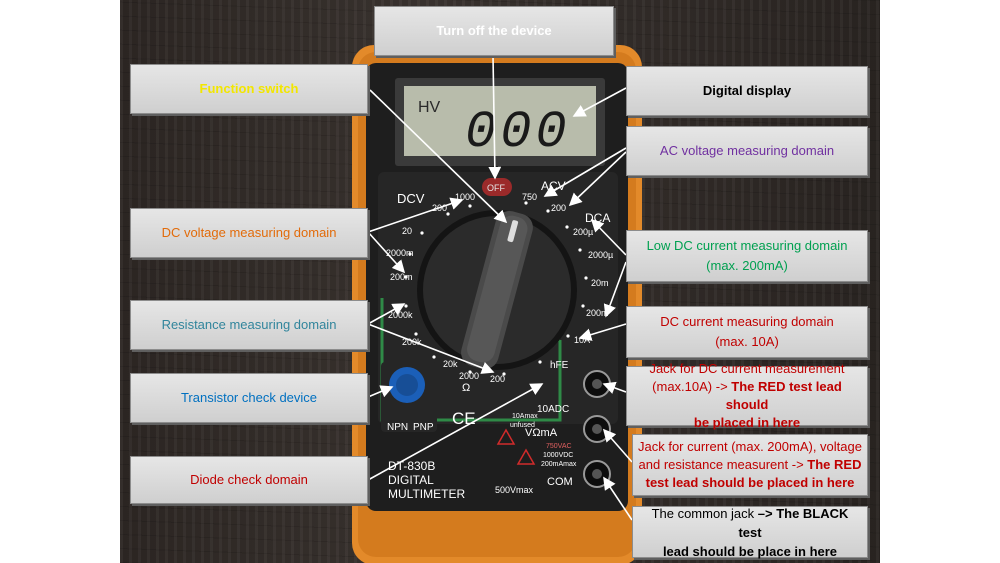  I want to click on dca-200u: 200µ, so click(583, 232).